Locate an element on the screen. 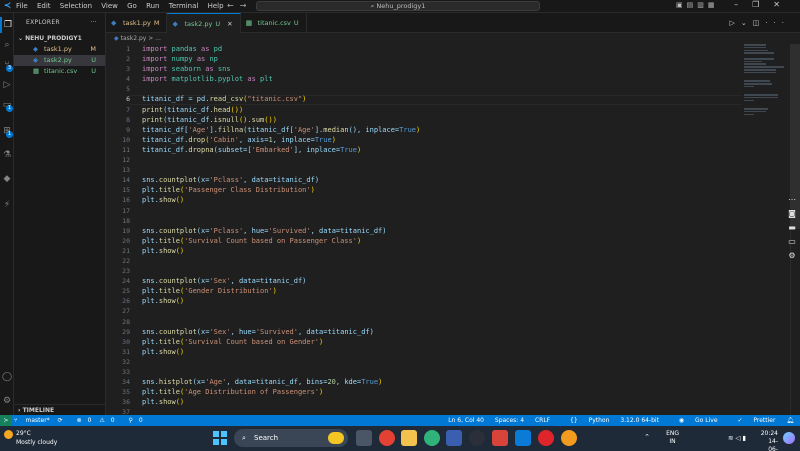  vscode-taskbar-icon is located at coordinates (523, 438).